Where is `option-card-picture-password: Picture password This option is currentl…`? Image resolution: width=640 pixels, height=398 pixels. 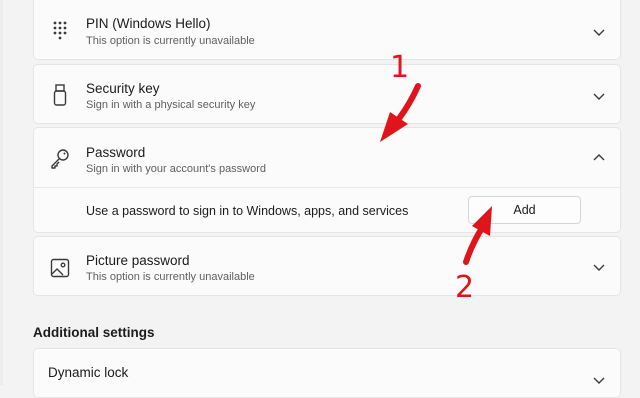 option-card-picture-password: Picture password This option is currentl… is located at coordinates (327, 266).